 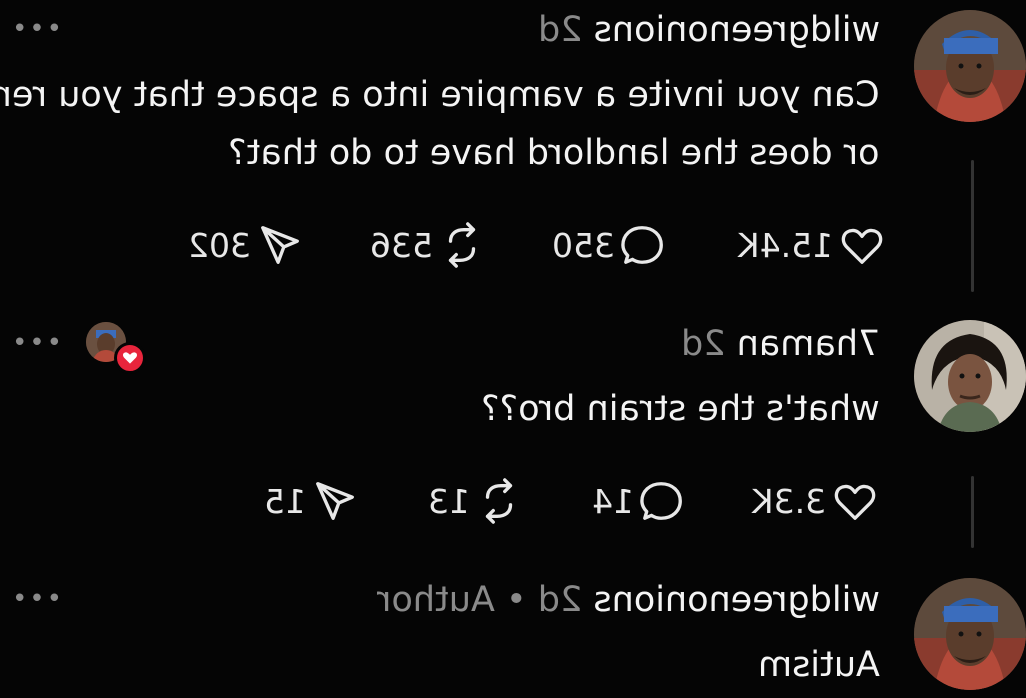 I want to click on repost-button: 536, so click(x=427, y=245).